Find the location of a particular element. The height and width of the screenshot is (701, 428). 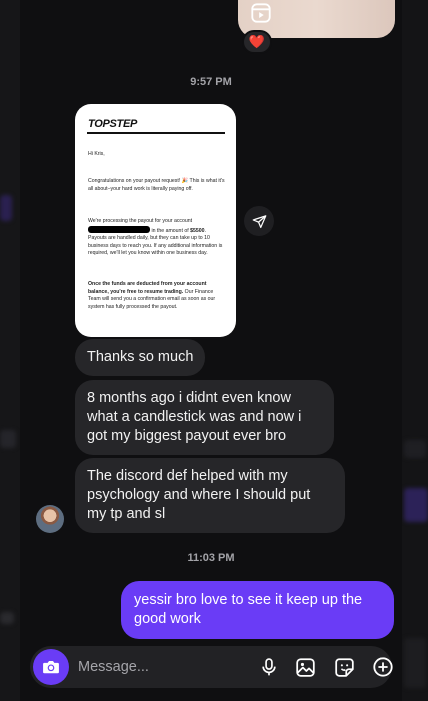

payout-amount: $5500 is located at coordinates (197, 230).